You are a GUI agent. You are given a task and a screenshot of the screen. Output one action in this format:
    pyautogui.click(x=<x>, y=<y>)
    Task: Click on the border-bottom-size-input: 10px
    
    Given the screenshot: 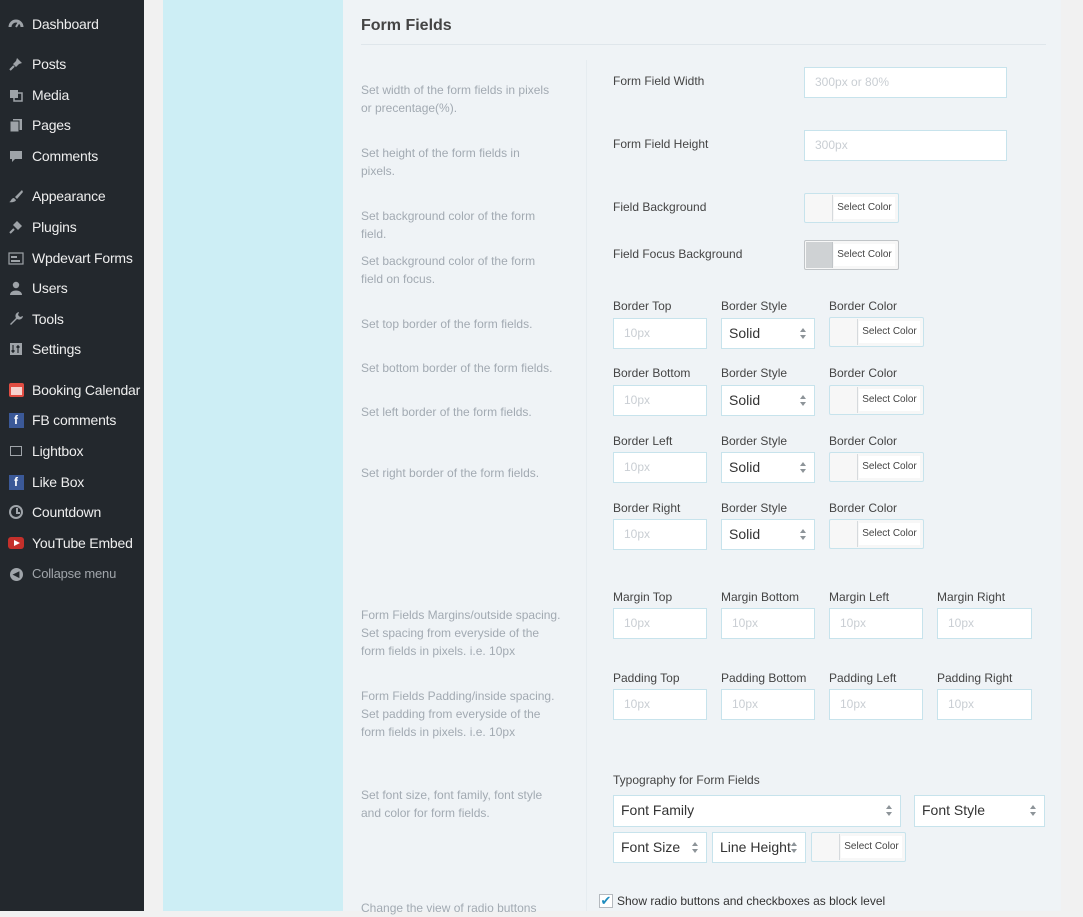 What is the action you would take?
    pyautogui.click(x=660, y=400)
    